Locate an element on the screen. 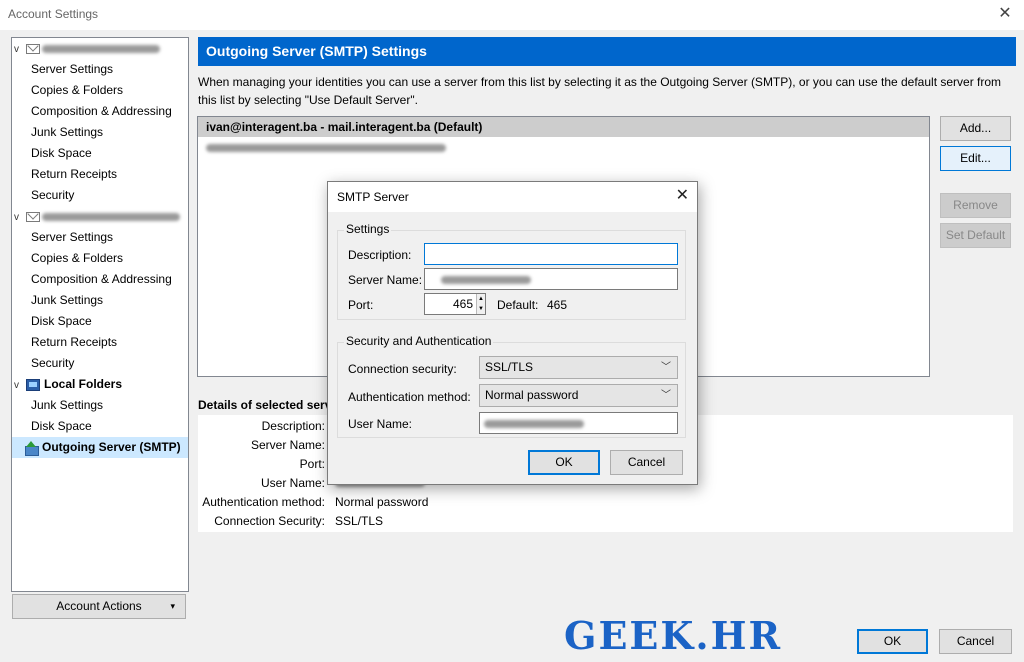  server-name-field is located at coordinates (551, 279).